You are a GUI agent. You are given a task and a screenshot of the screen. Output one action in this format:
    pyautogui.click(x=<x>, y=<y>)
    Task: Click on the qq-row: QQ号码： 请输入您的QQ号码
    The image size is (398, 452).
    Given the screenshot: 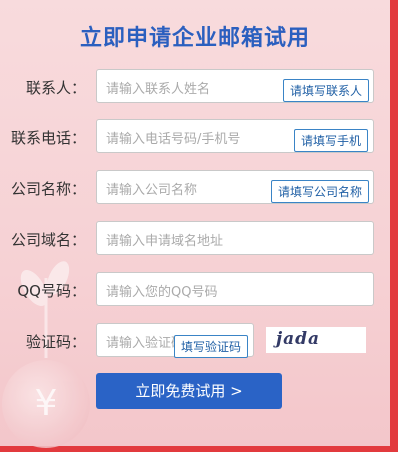 What is the action you would take?
    pyautogui.click(x=195, y=290)
    